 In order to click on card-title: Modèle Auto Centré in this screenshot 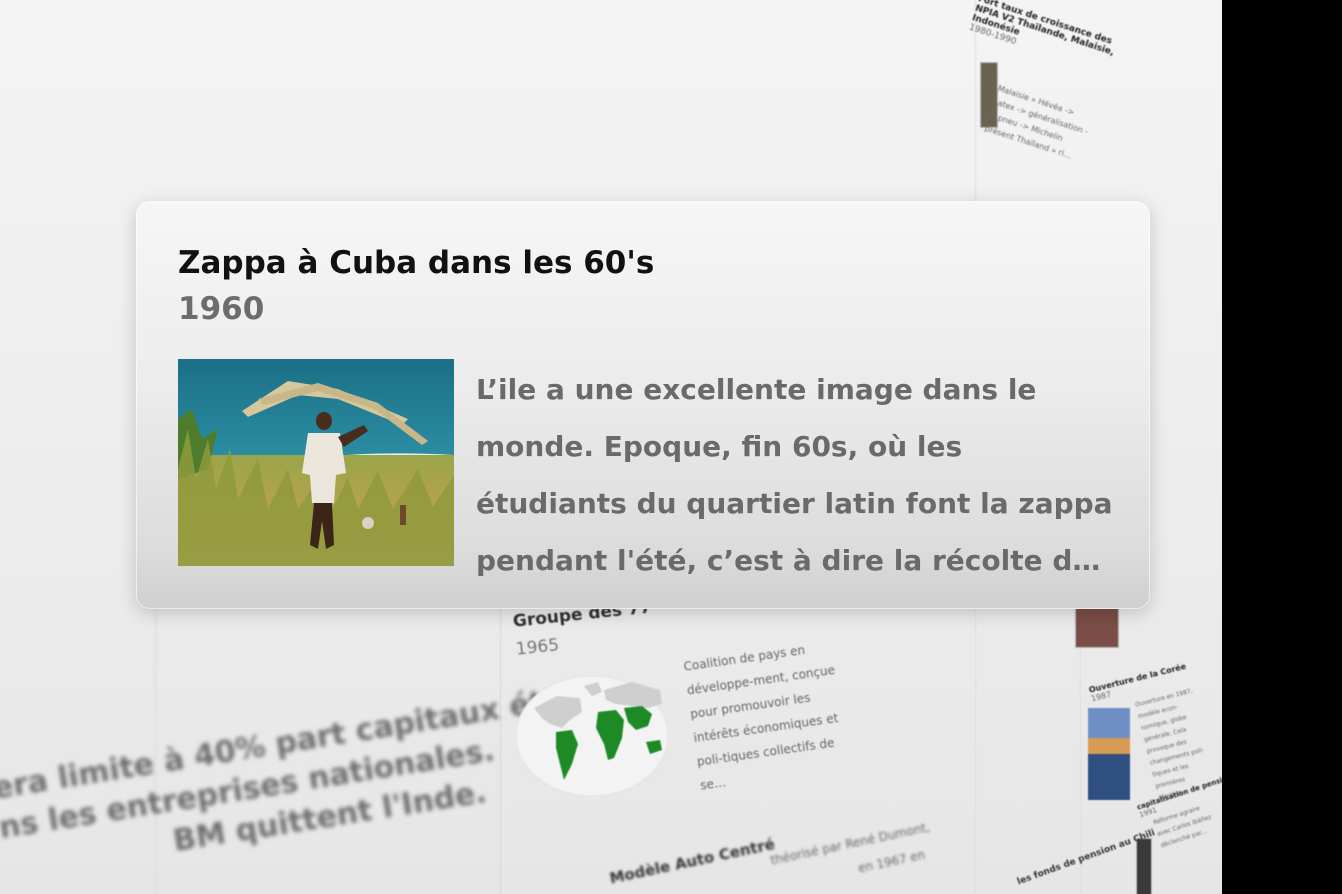, I will do `click(692, 861)`.